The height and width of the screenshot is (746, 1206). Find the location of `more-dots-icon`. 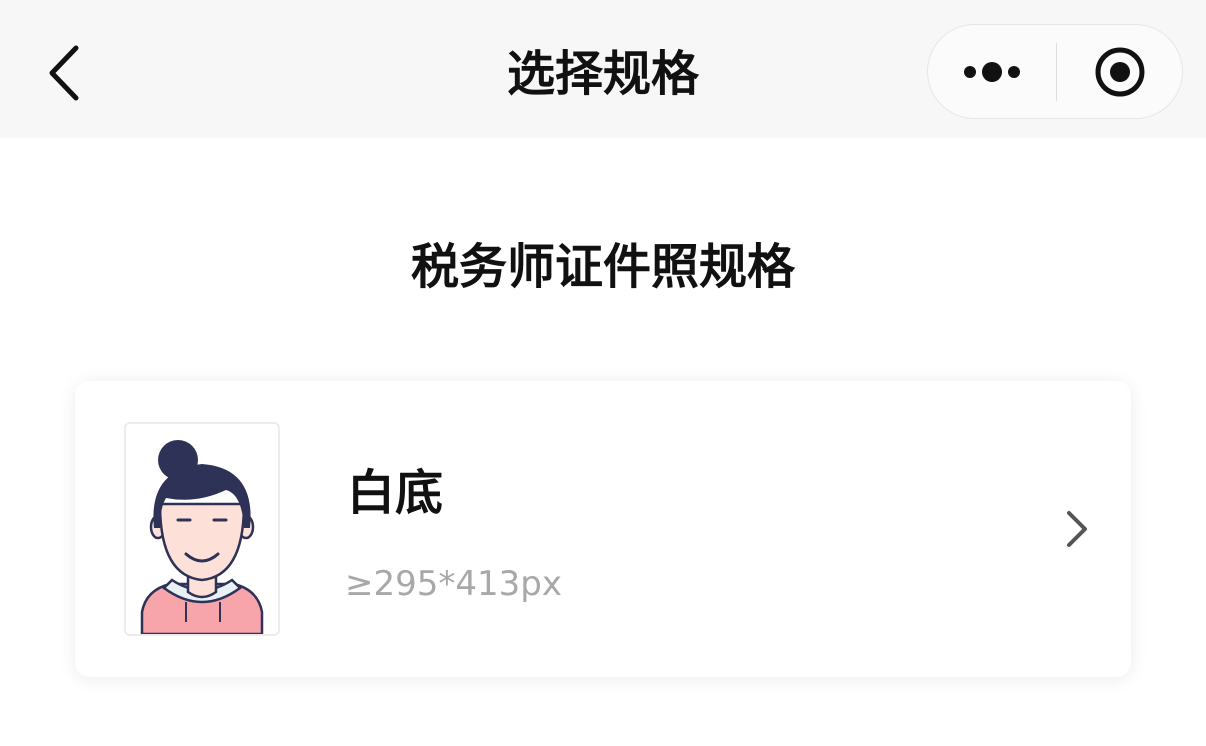

more-dots-icon is located at coordinates (992, 72).